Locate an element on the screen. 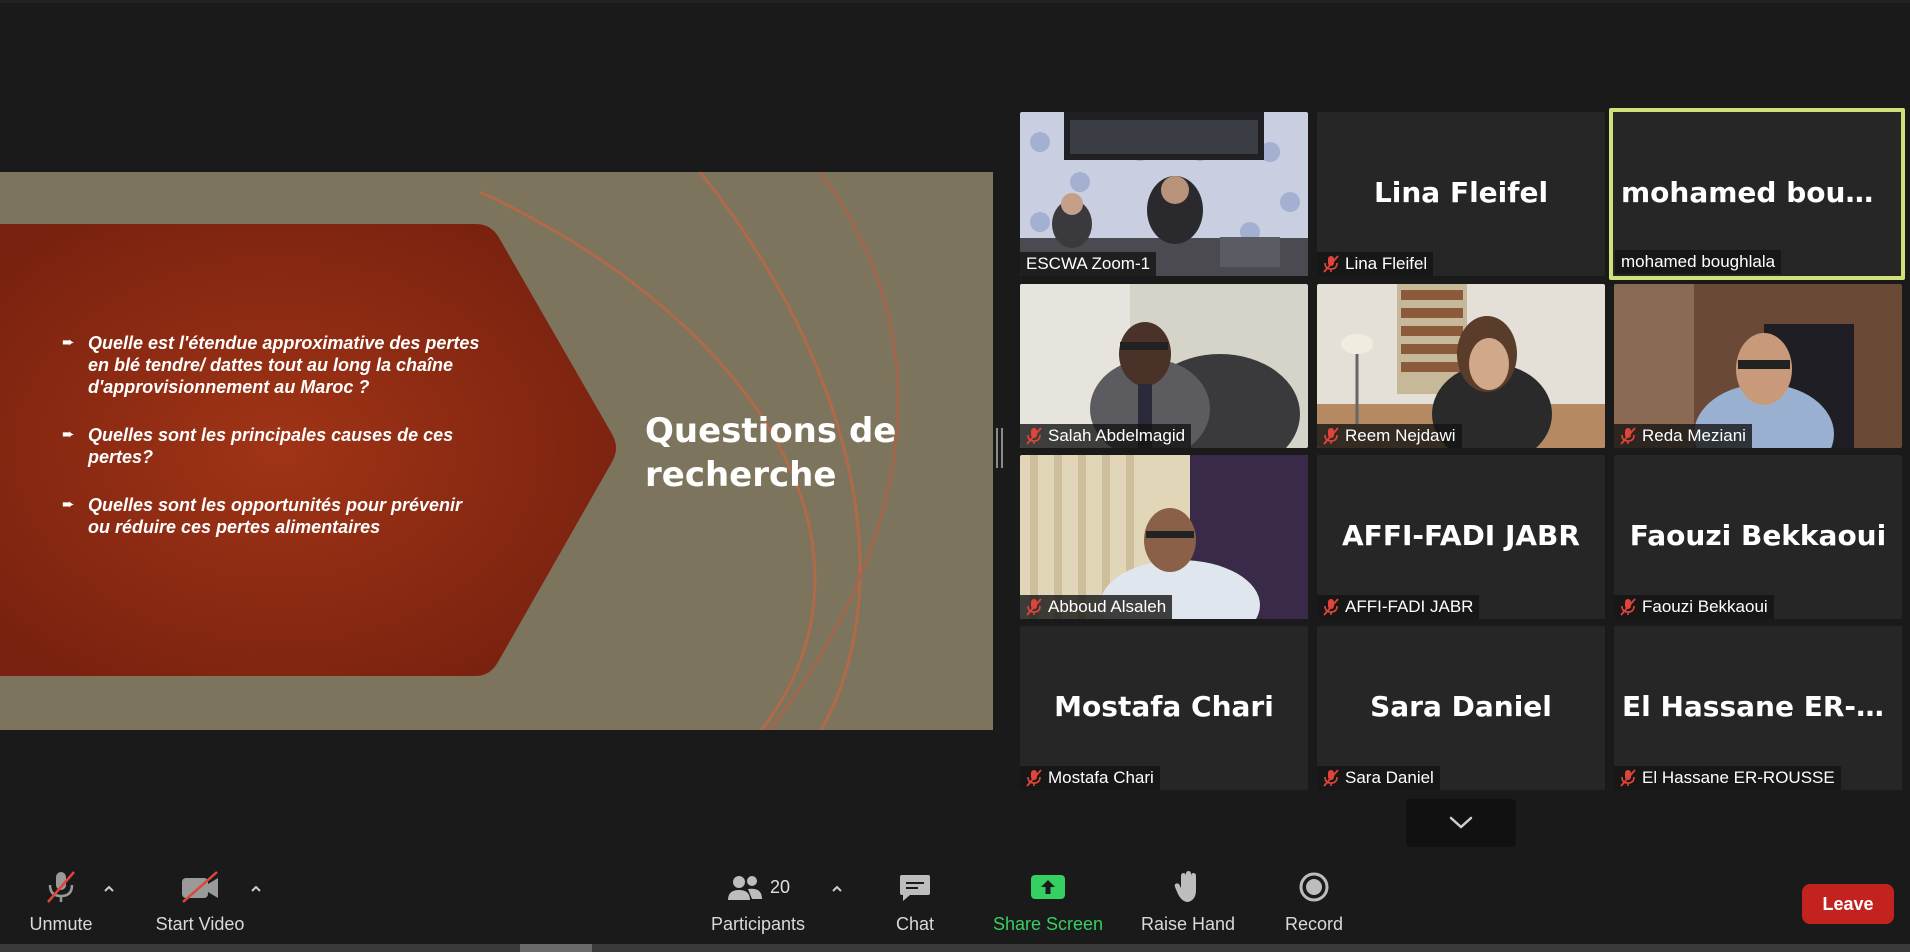 The width and height of the screenshot is (1910, 952). chat-button: Chat is located at coordinates (915, 903).